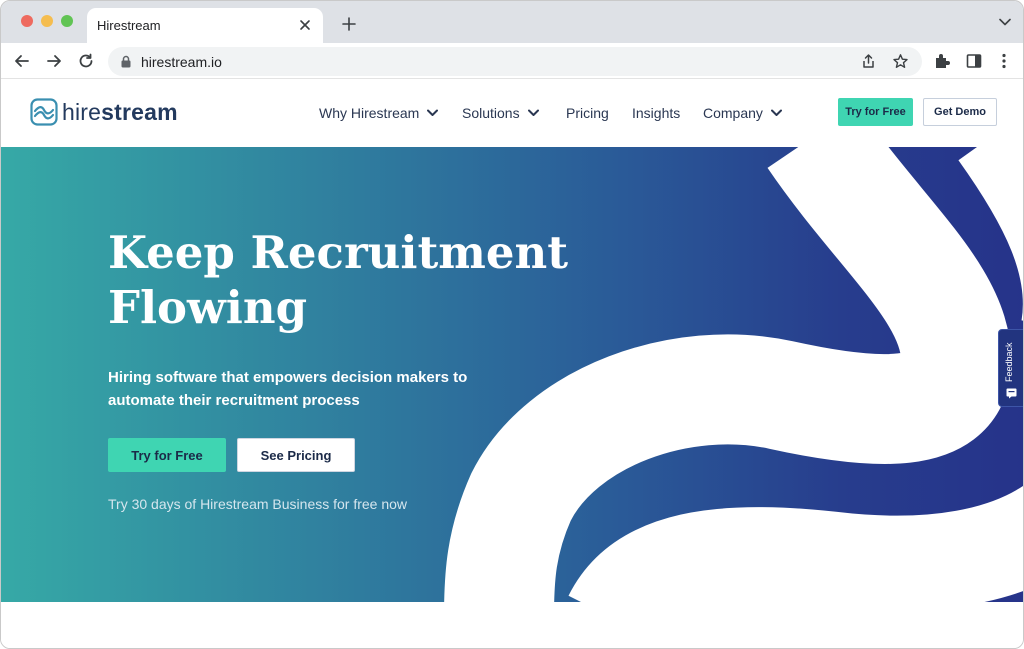  Describe the element at coordinates (47, 21) in the screenshot. I see `minimize-window-button` at that location.